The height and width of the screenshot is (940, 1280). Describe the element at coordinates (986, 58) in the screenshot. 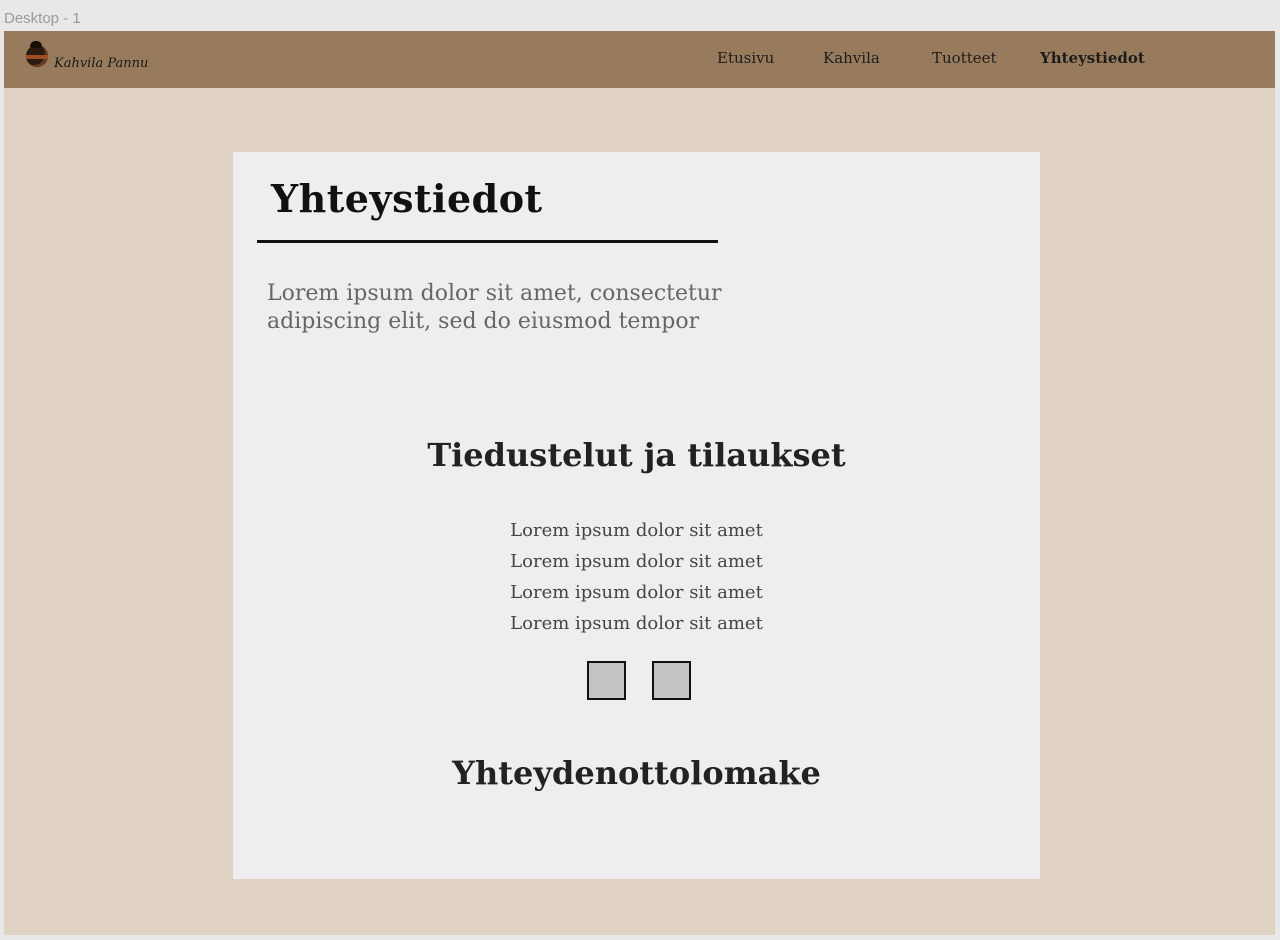

I see `nav-tuotteet: Tuotteet` at that location.